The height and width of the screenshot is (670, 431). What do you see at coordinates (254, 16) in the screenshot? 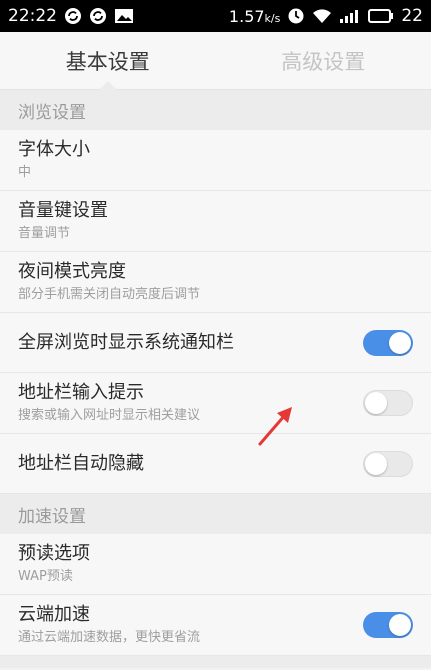
I see `network-speed: 1.57k/s` at bounding box center [254, 16].